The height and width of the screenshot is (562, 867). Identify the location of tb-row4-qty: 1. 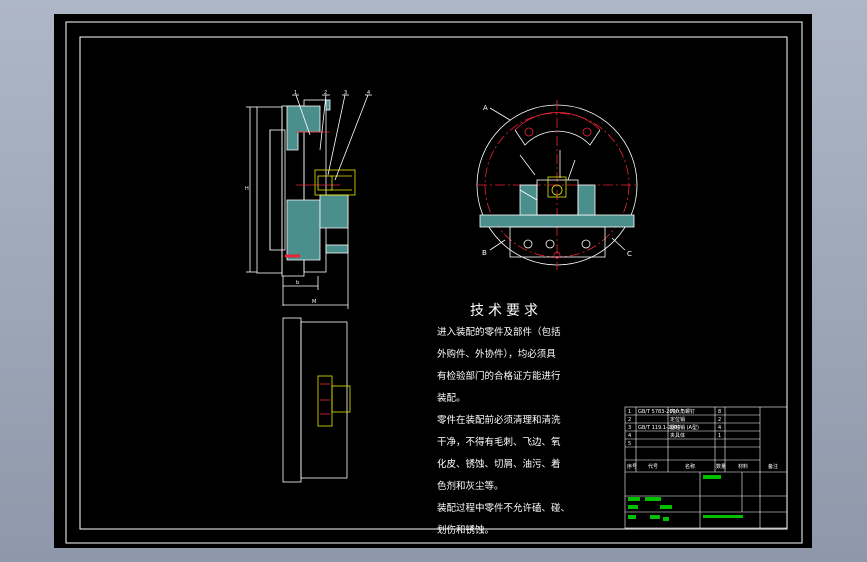
(720, 436).